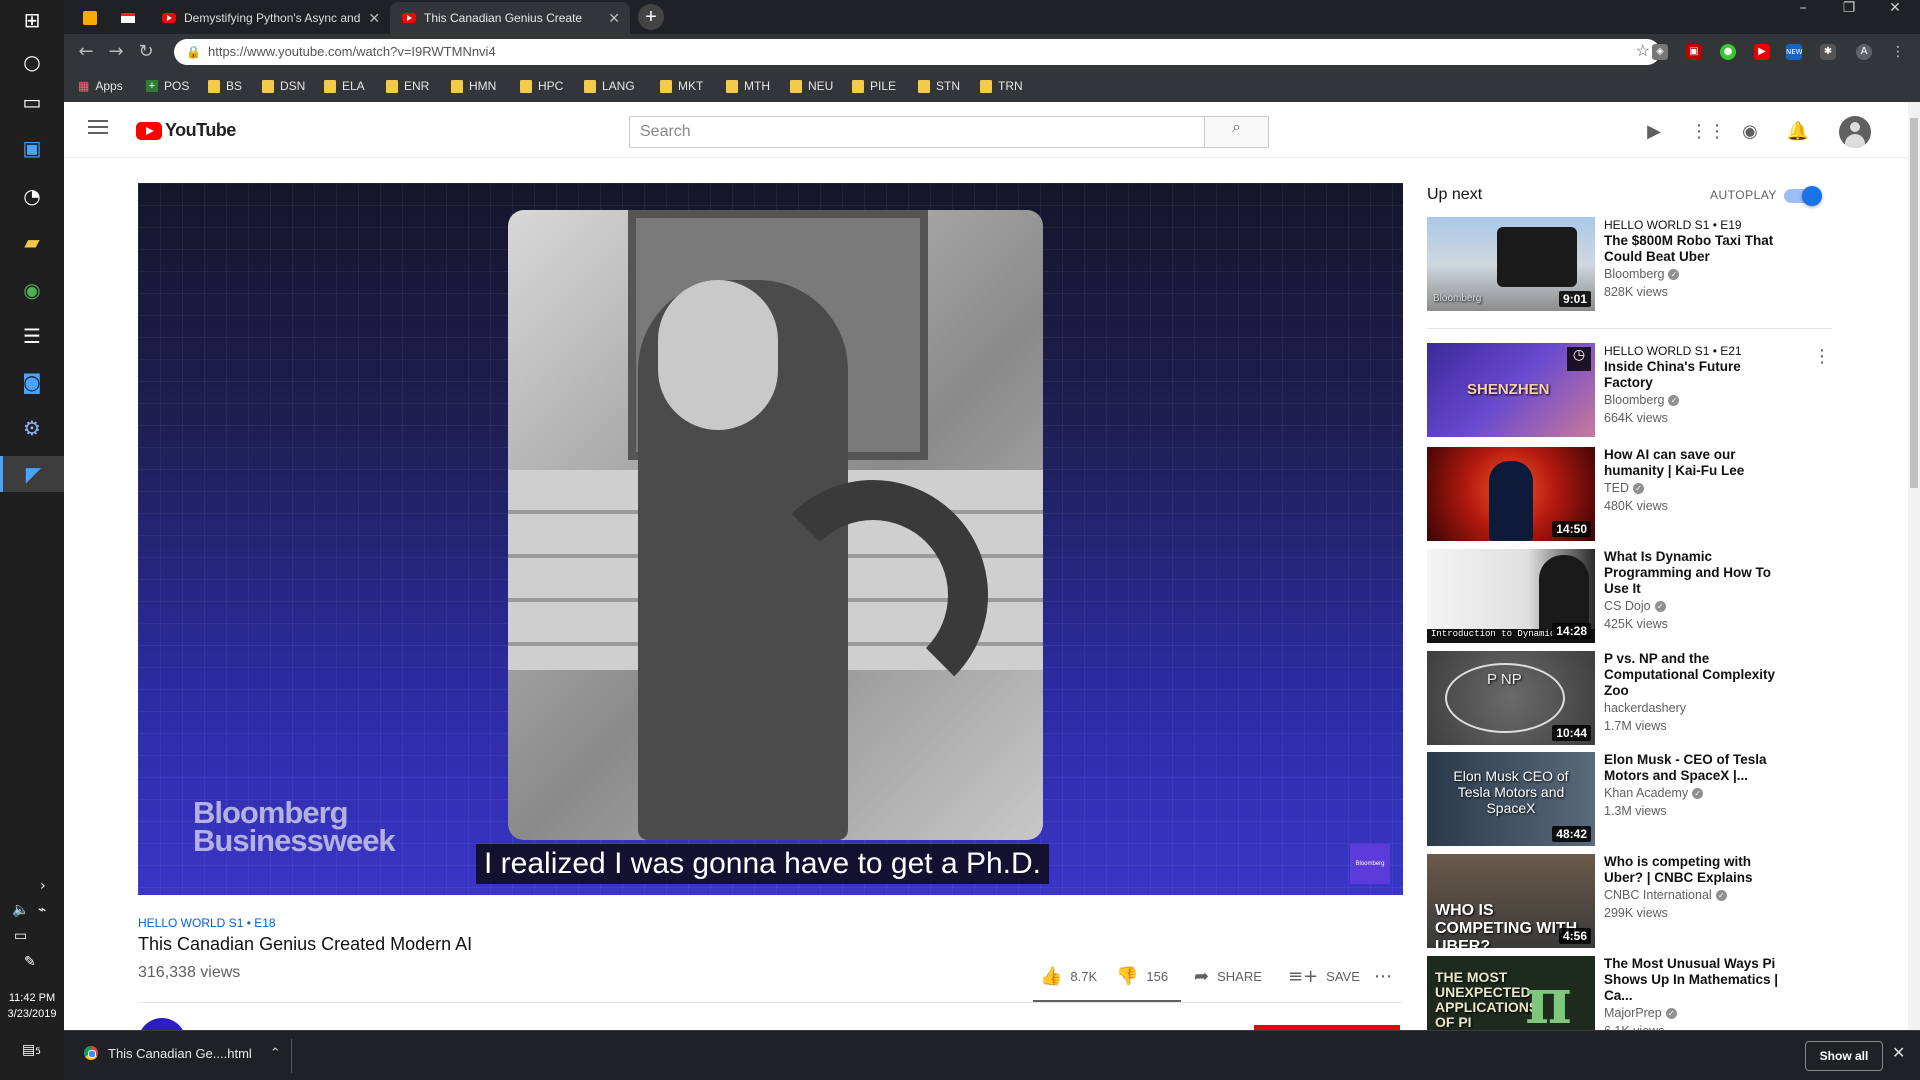 The height and width of the screenshot is (1080, 1920). Describe the element at coordinates (1914, 303) in the screenshot. I see `scrollbar-thumb` at that location.